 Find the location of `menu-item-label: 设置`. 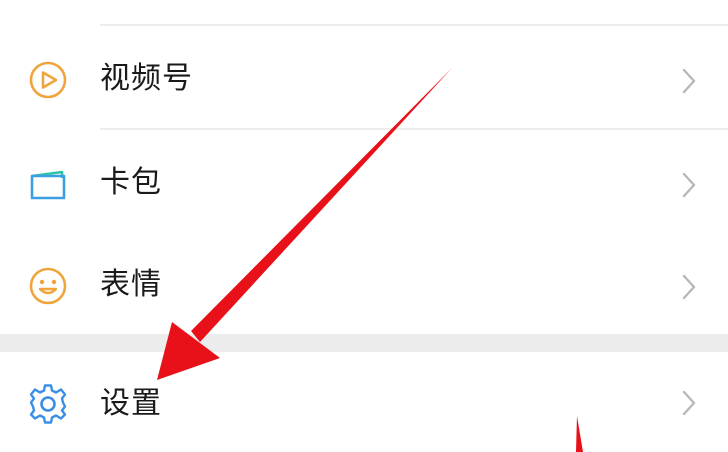

menu-item-label: 设置 is located at coordinates (131, 403).